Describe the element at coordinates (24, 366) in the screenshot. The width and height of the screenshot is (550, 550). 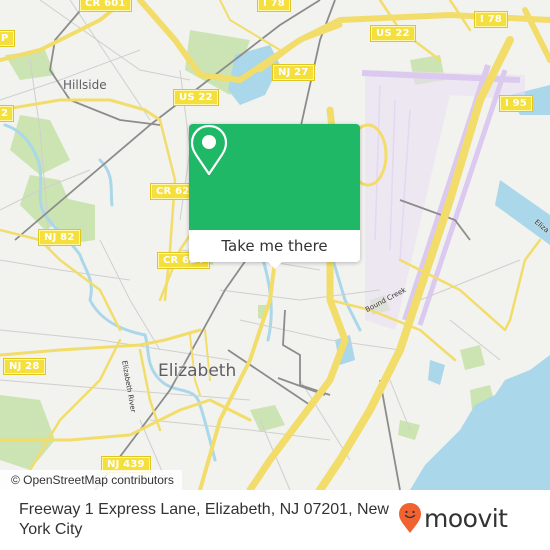
I see `road-shield-nj-28: NJ 28` at that location.